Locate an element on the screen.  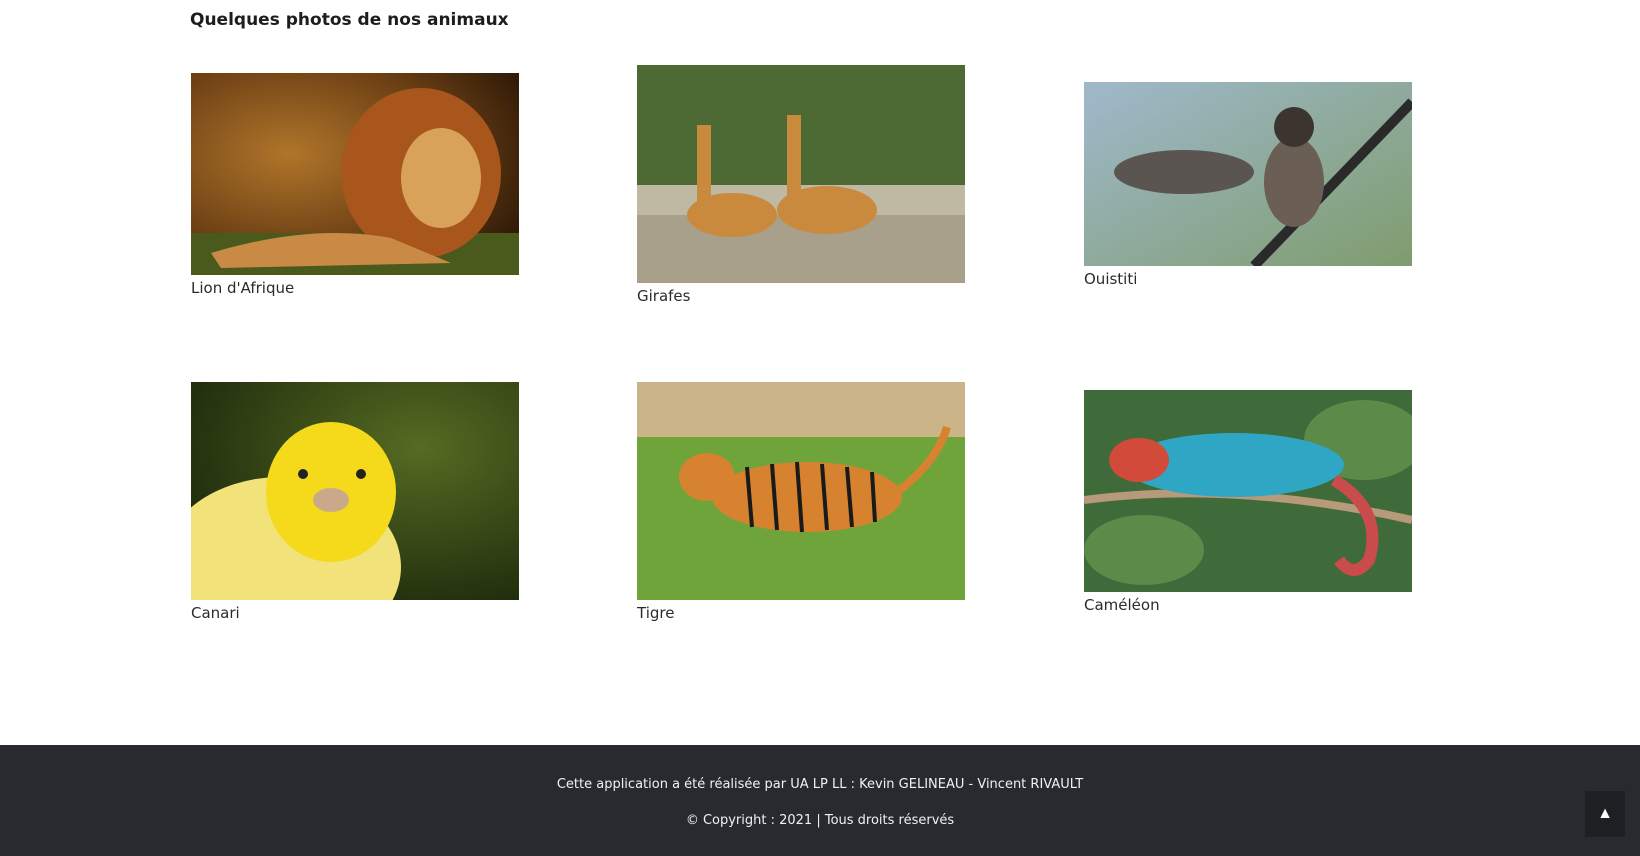
back-to-top-button: ▲ is located at coordinates (1605, 814).